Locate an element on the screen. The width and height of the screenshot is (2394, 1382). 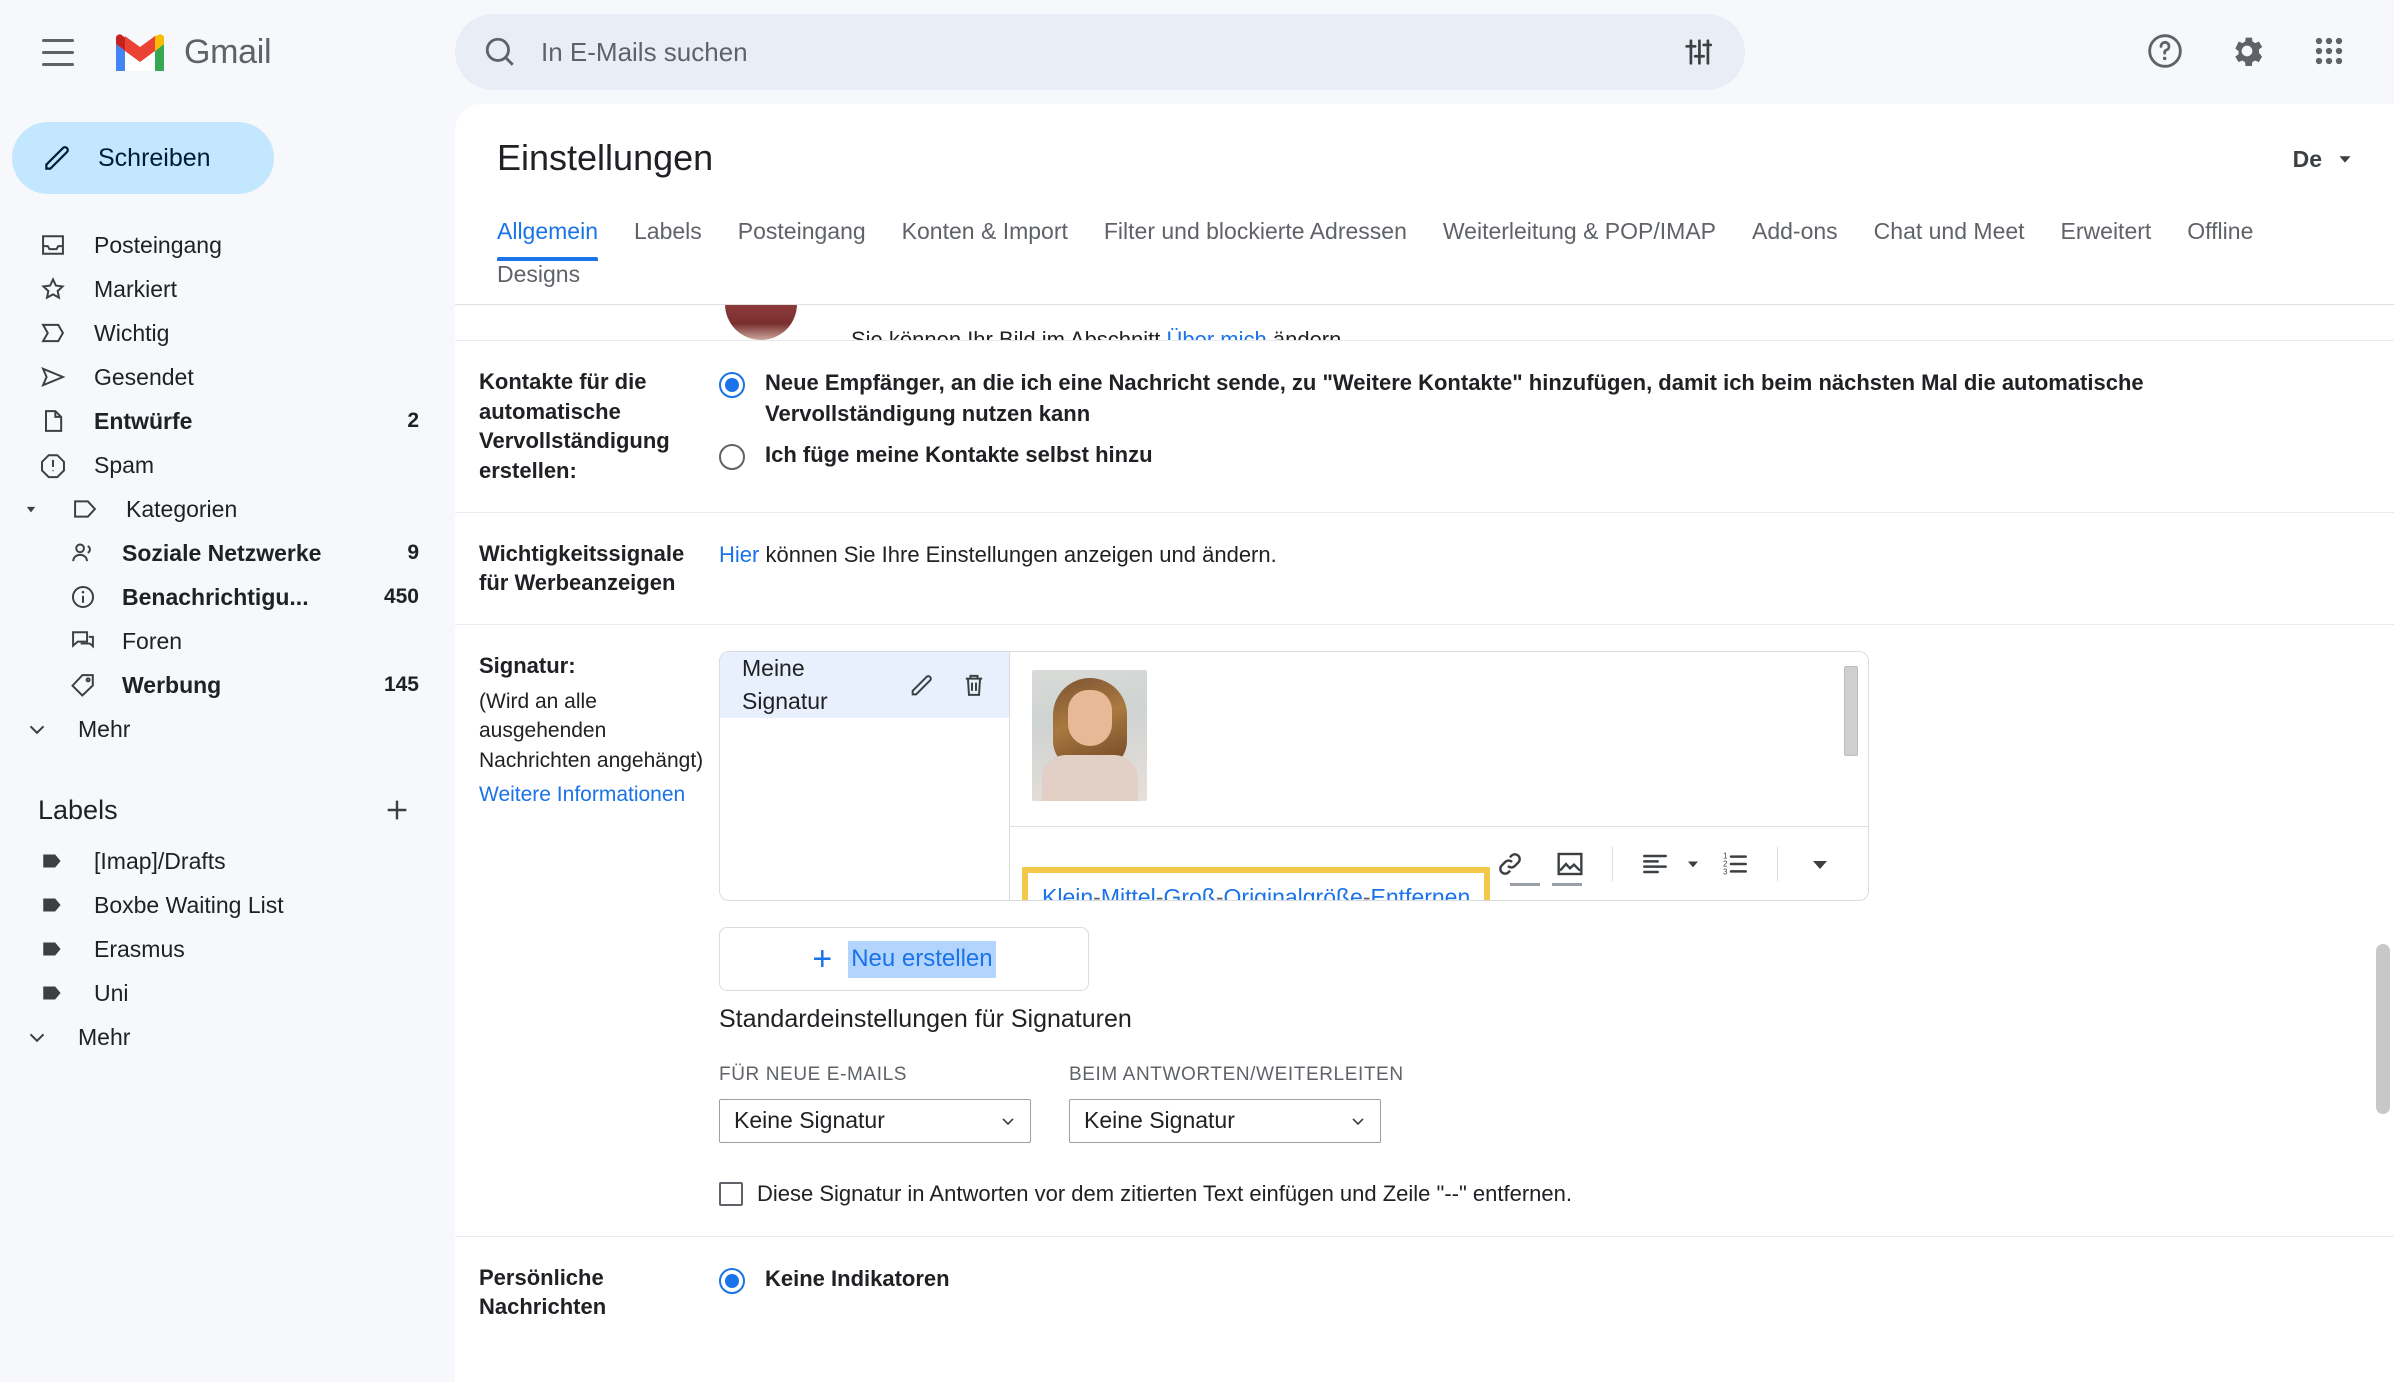
tab-offline: Offline is located at coordinates (2220, 239).